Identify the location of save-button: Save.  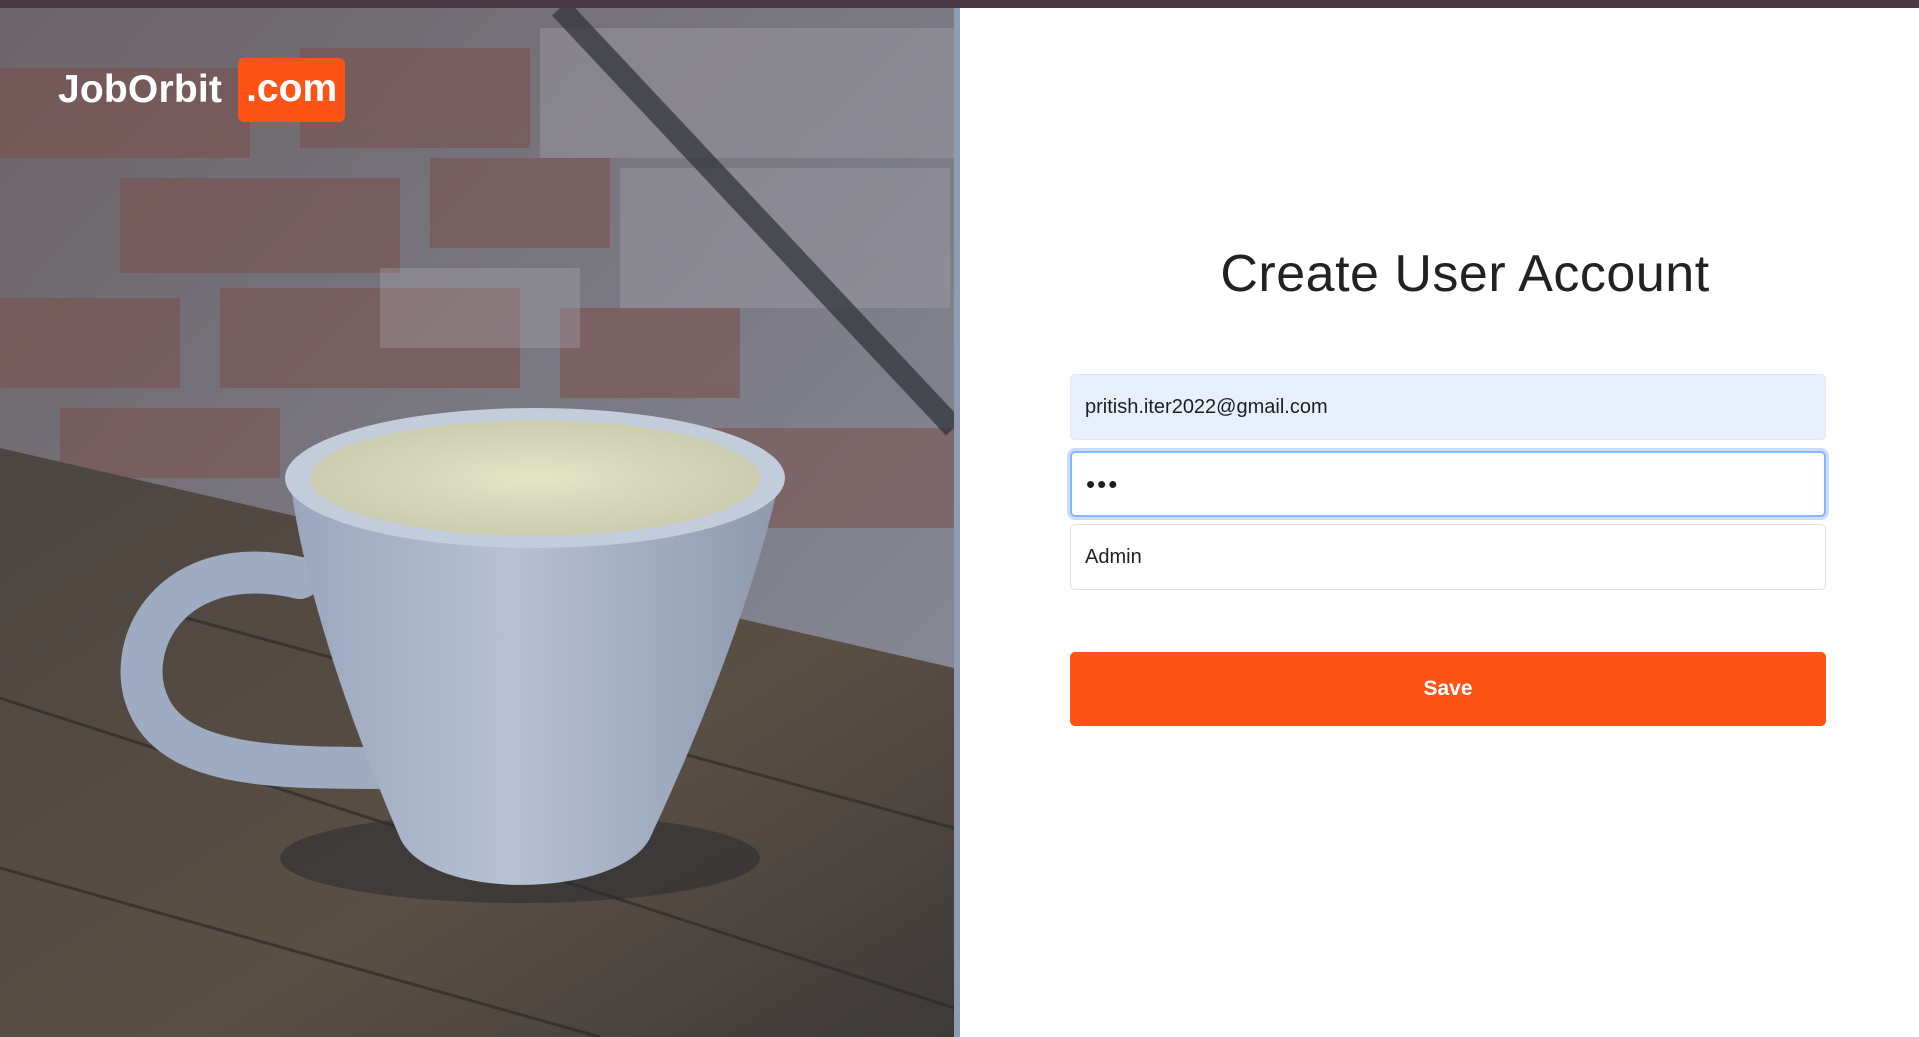
(1448, 689).